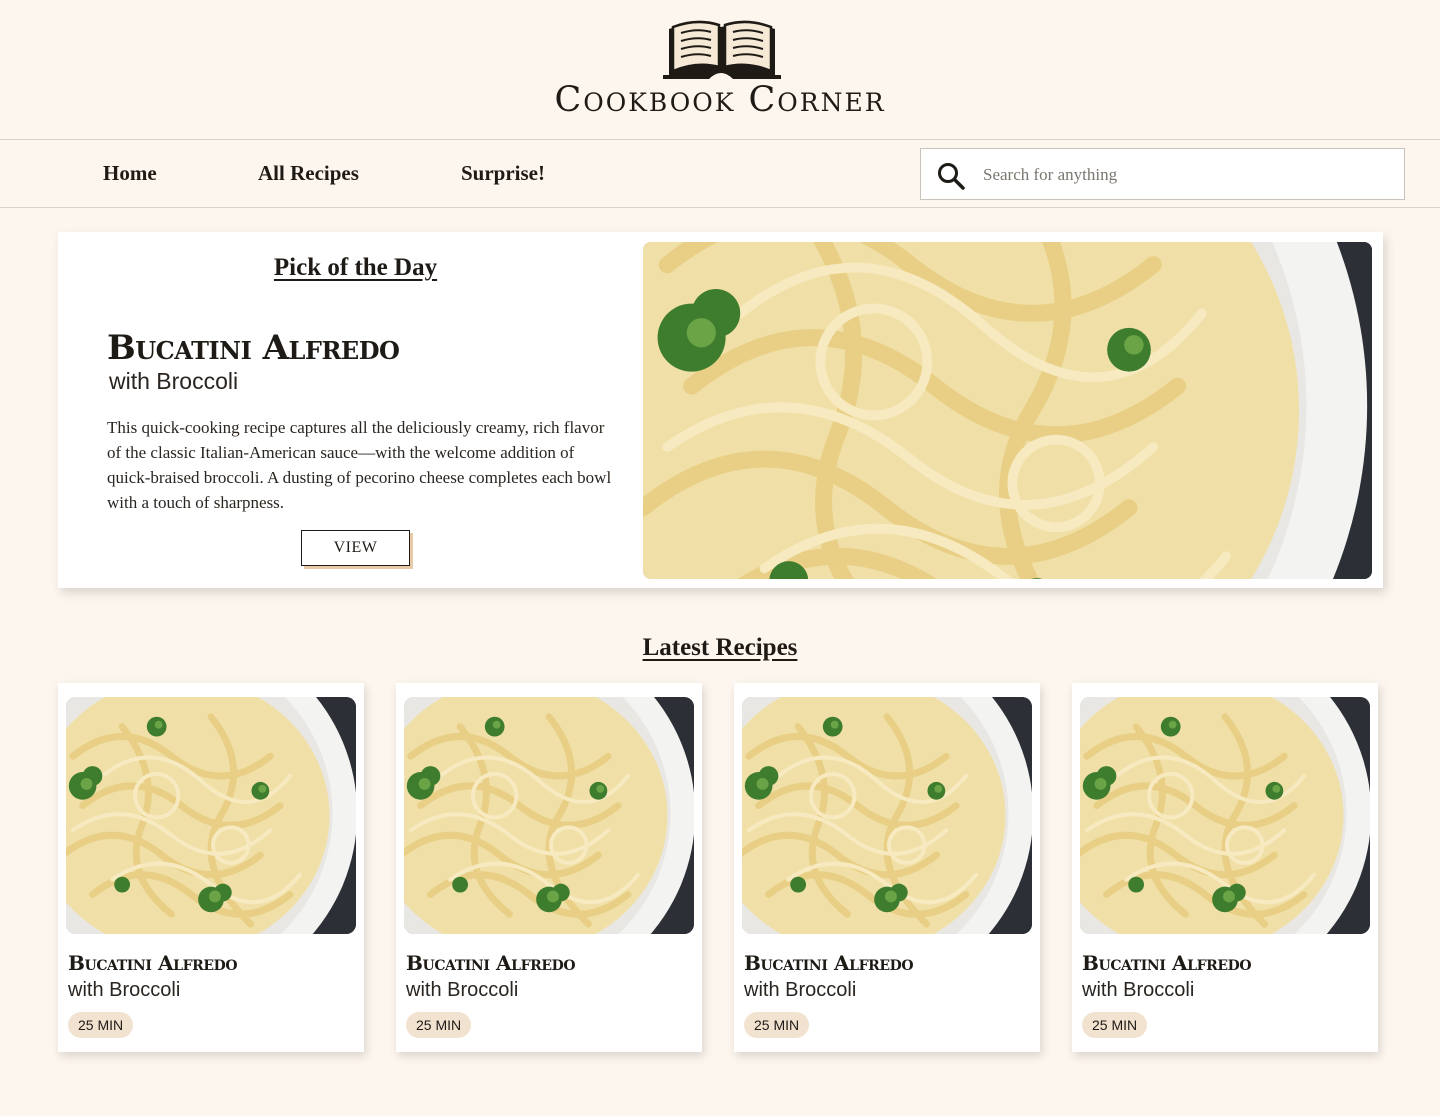 This screenshot has height=1116, width=1440. I want to click on nav-link-all-recipes: All Recipes, so click(308, 173).